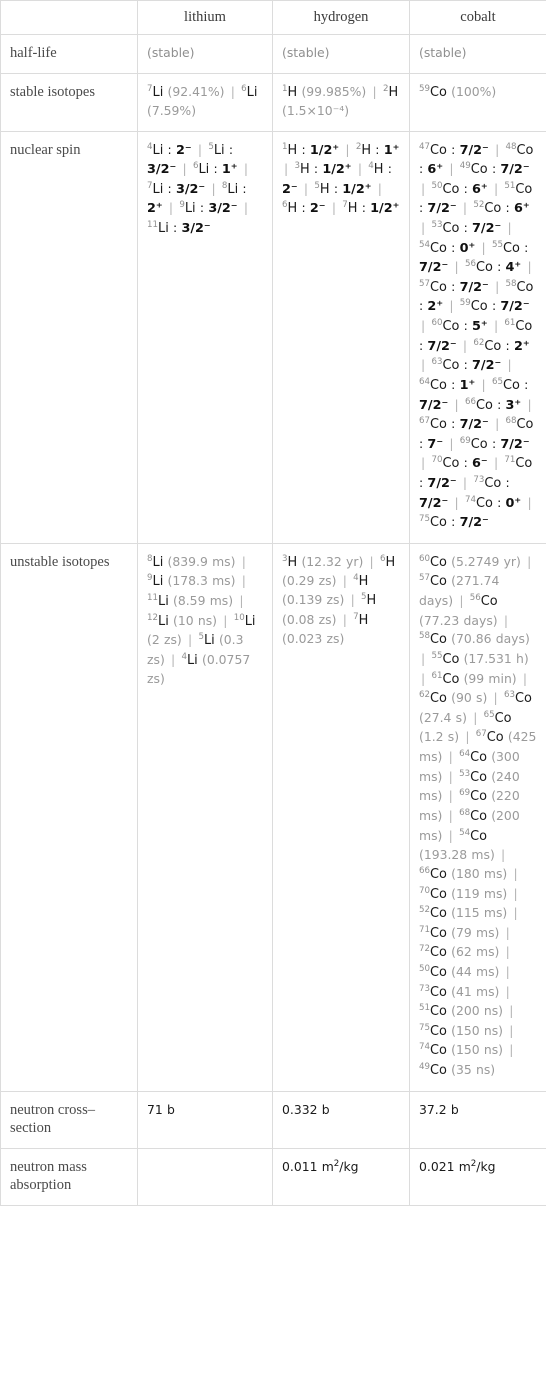 The image size is (546, 1379). What do you see at coordinates (467, 248) in the screenshot?
I see `spin-value: 0⁺` at bounding box center [467, 248].